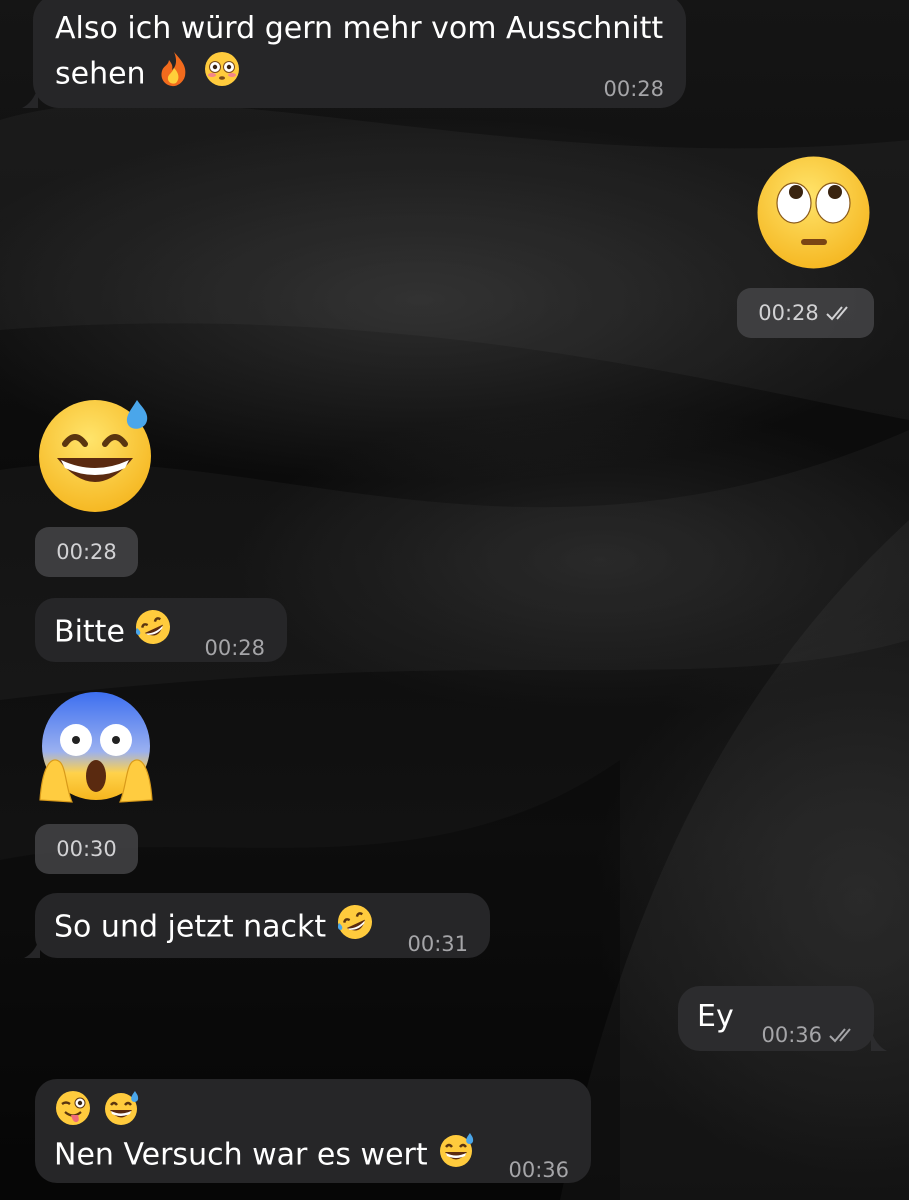 The image size is (909, 1200). Describe the element at coordinates (222, 75) in the screenshot. I see `flushed-face-icon` at that location.